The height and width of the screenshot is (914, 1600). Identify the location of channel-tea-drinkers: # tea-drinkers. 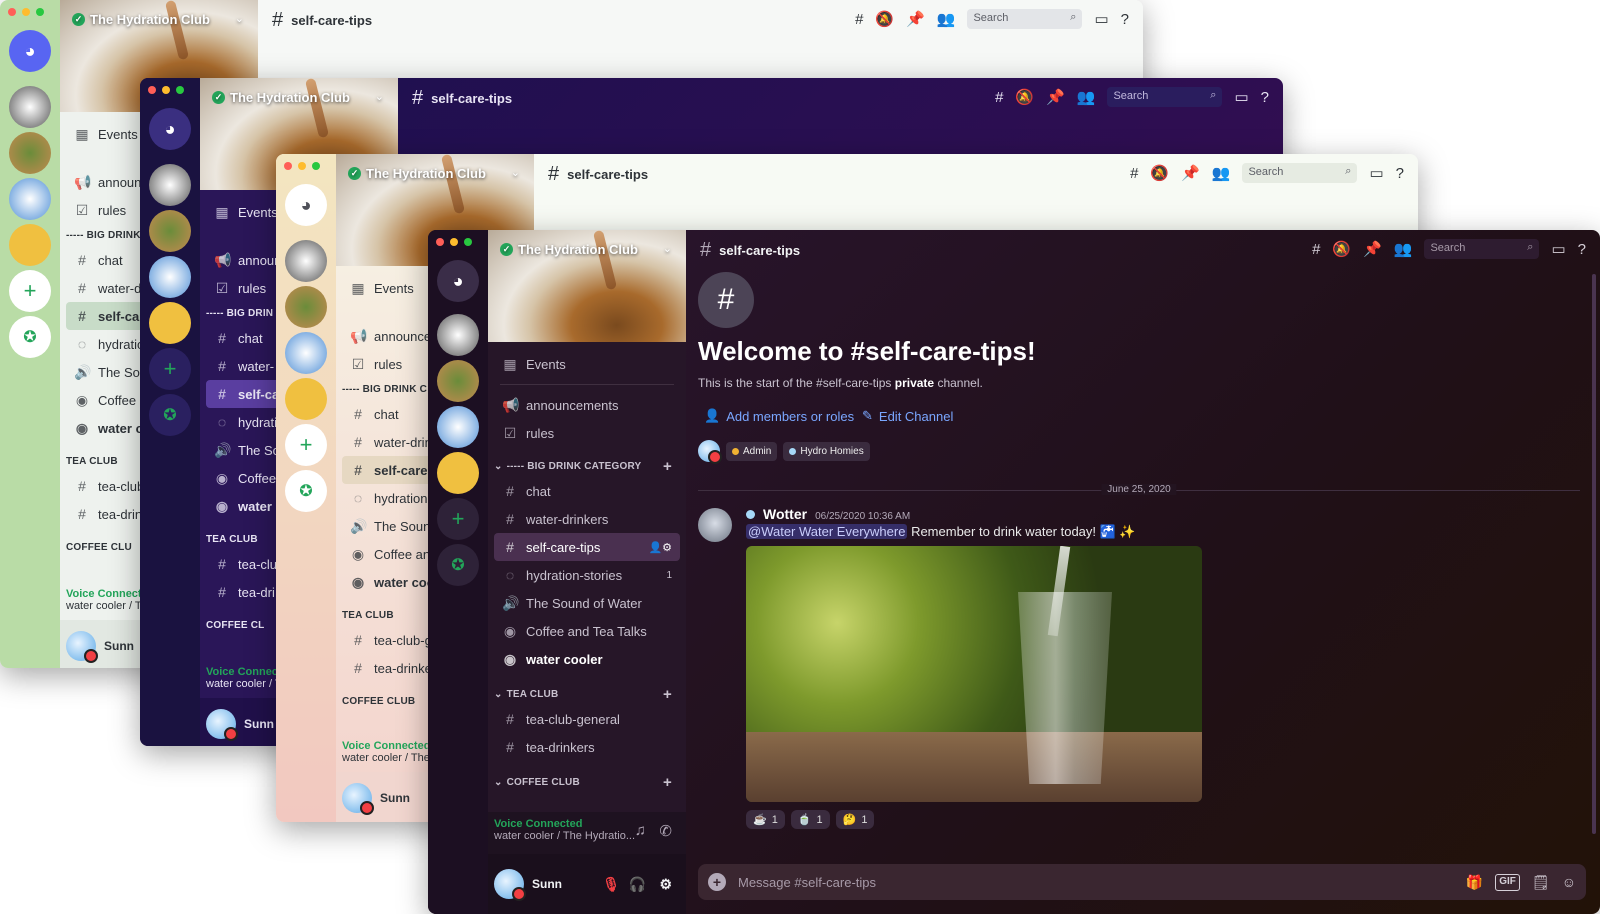
(587, 747).